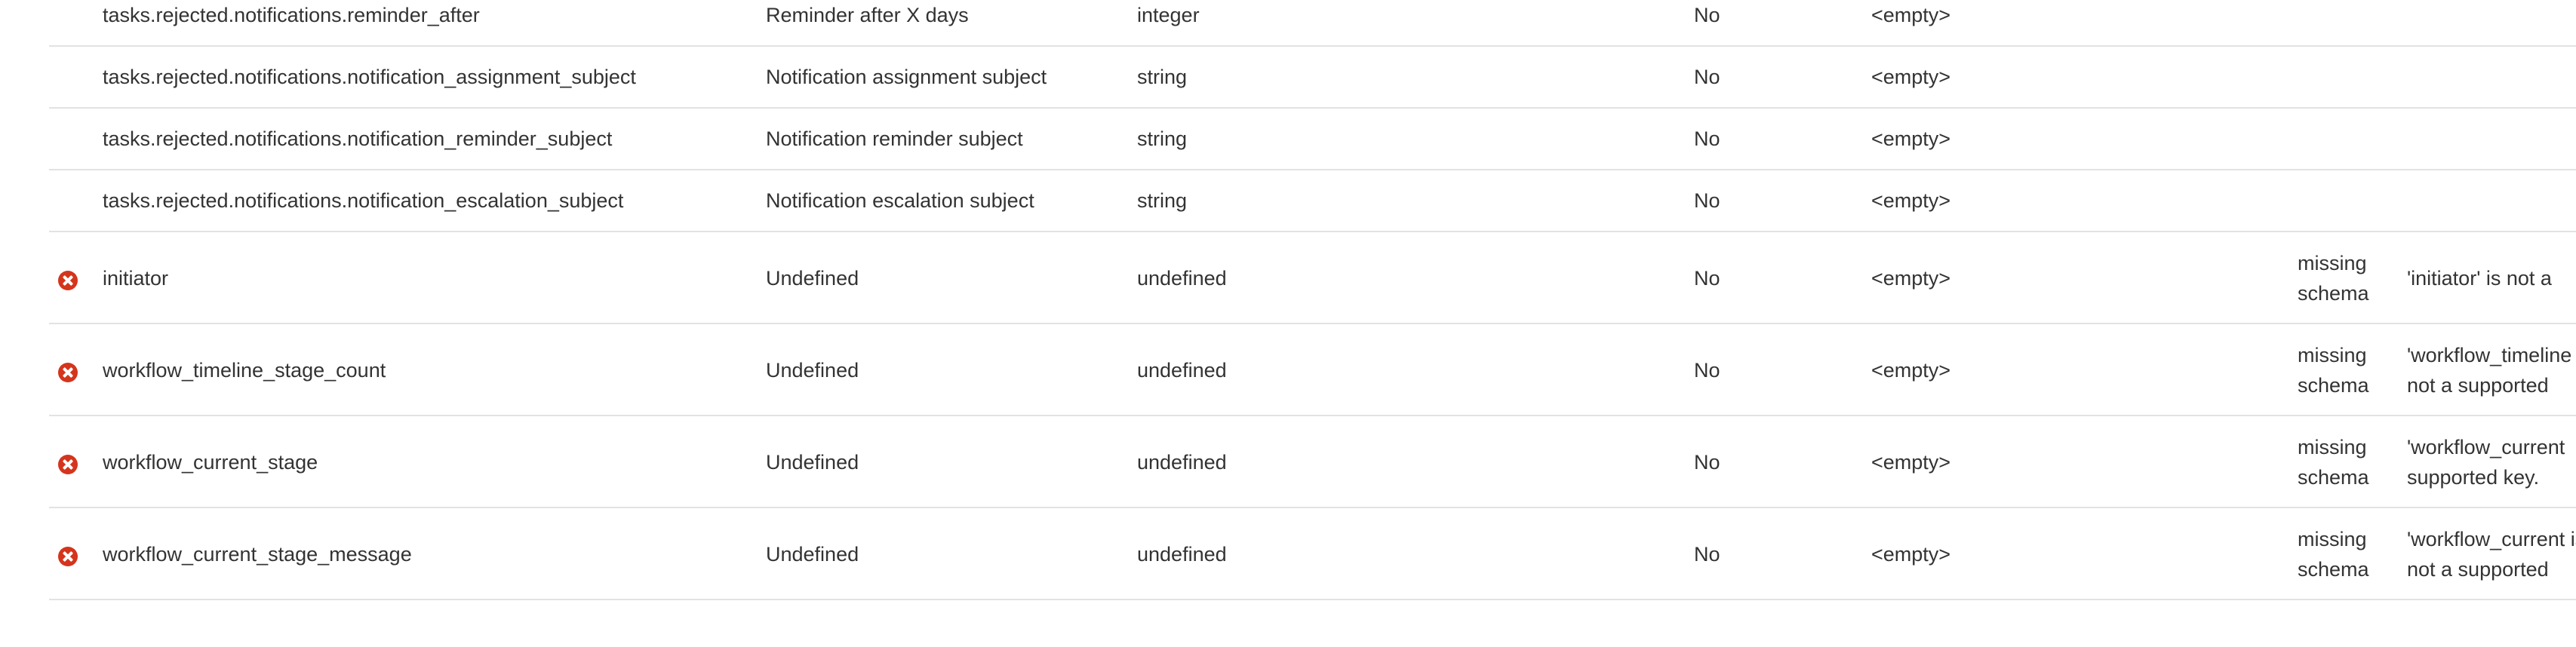 The image size is (2576, 647). I want to click on row-key: workflow_timeline_stage_count, so click(244, 370).